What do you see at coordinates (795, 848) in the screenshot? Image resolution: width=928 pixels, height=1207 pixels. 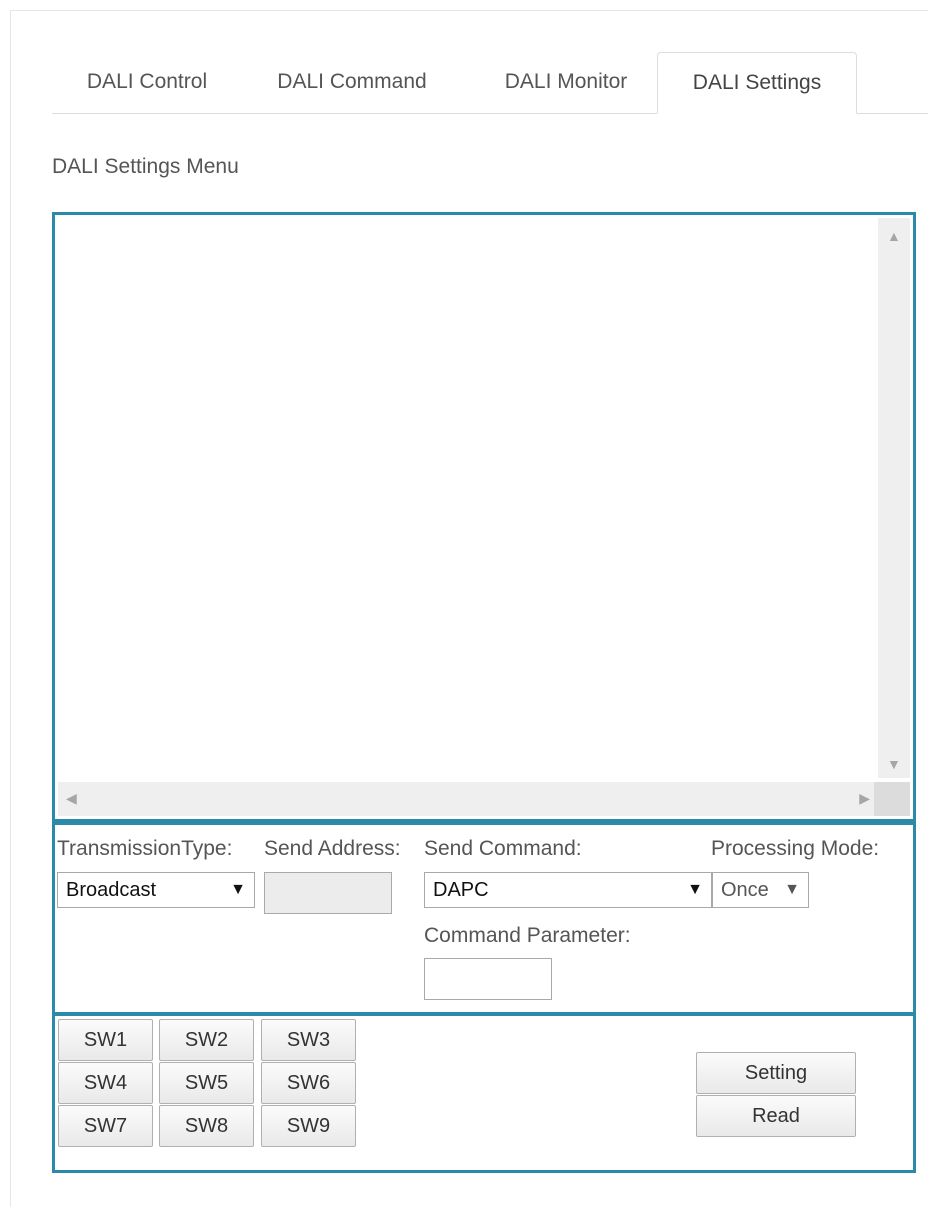 I see `processing-mode-label: Processing Mode:` at bounding box center [795, 848].